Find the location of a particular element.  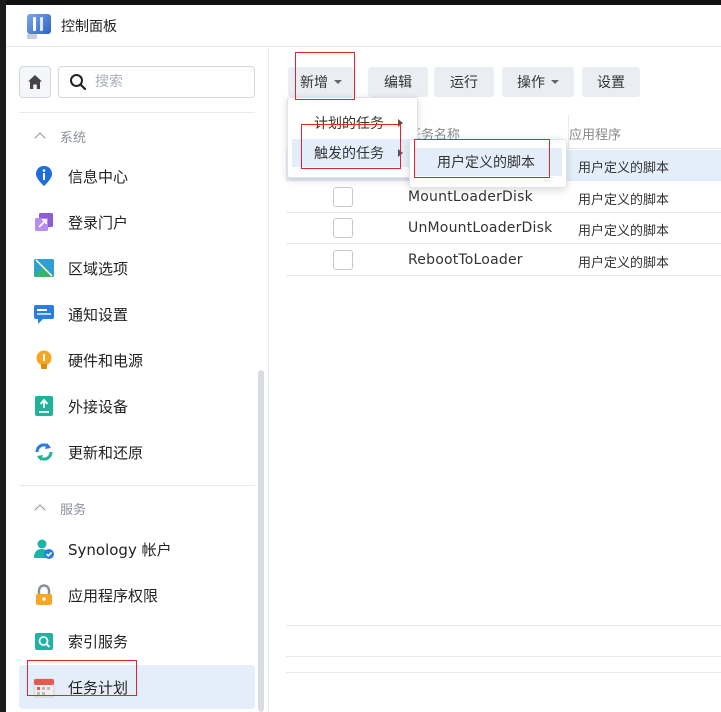

sidebar-item-indexing-service: 索引服务 is located at coordinates (137, 641).